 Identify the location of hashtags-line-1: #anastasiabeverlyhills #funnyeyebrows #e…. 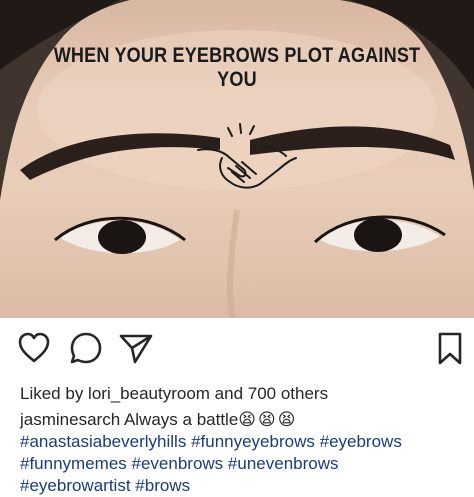
(211, 441).